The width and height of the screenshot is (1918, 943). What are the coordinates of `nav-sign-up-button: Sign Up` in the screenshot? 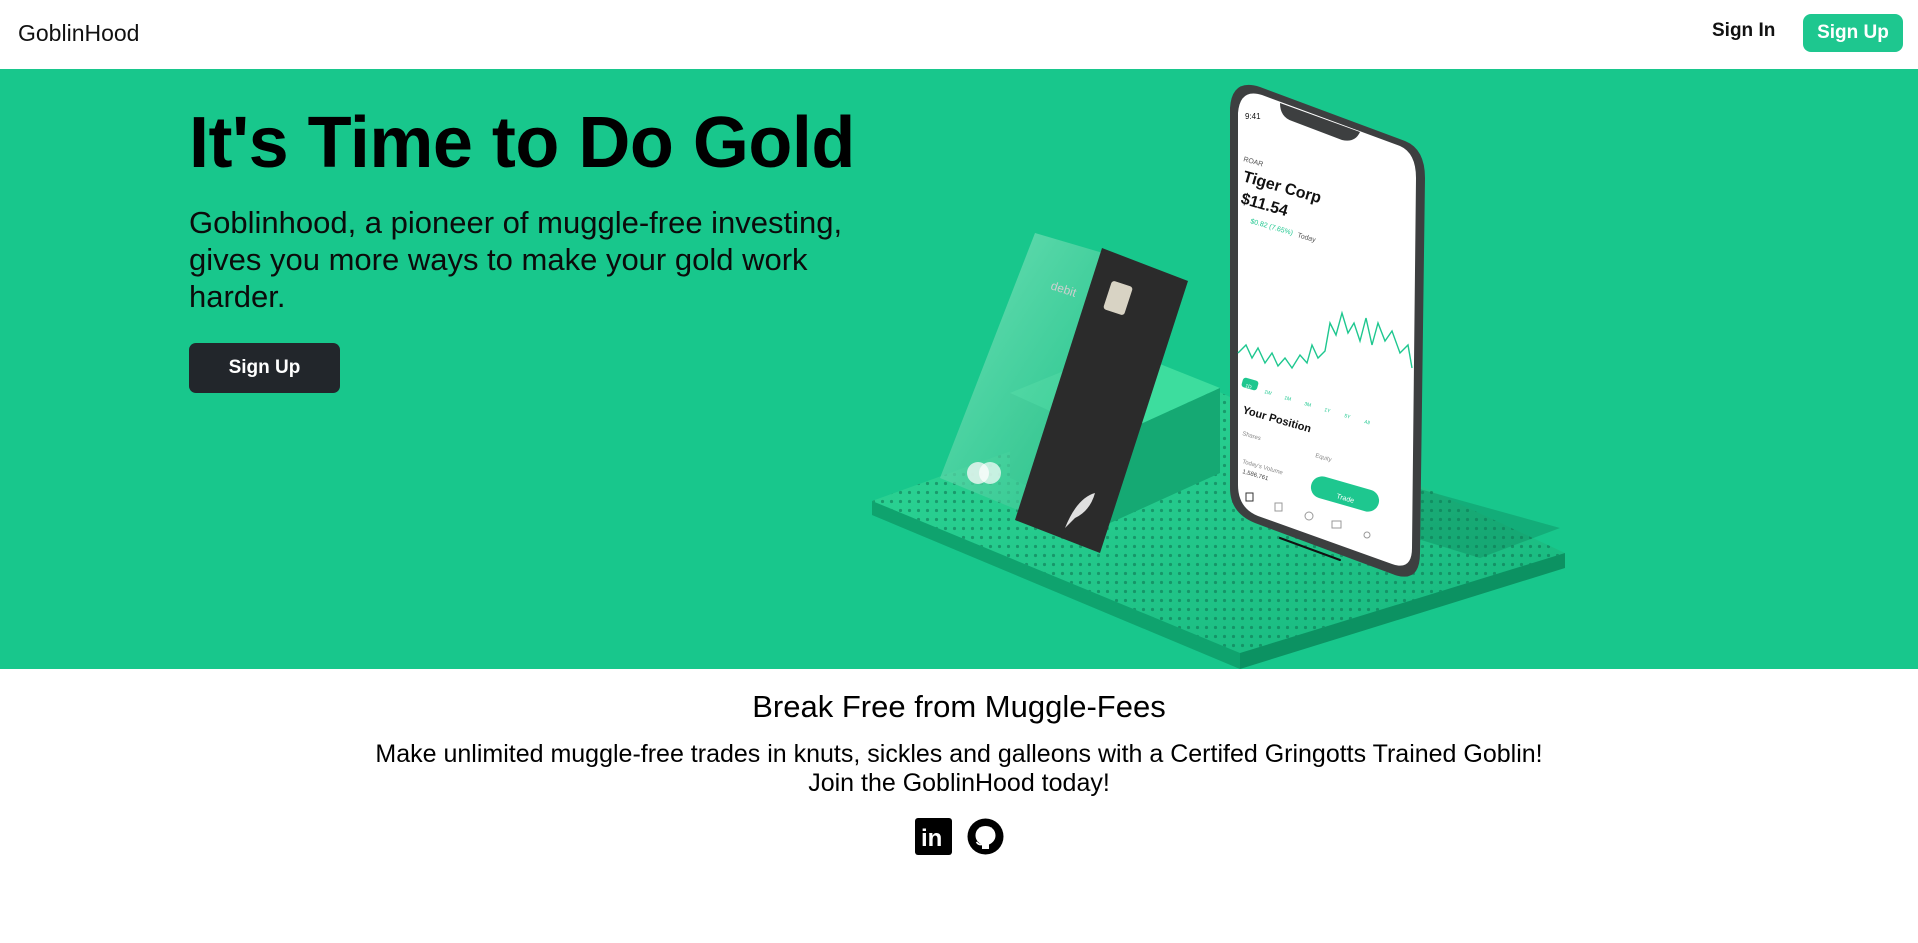 It's located at (1853, 33).